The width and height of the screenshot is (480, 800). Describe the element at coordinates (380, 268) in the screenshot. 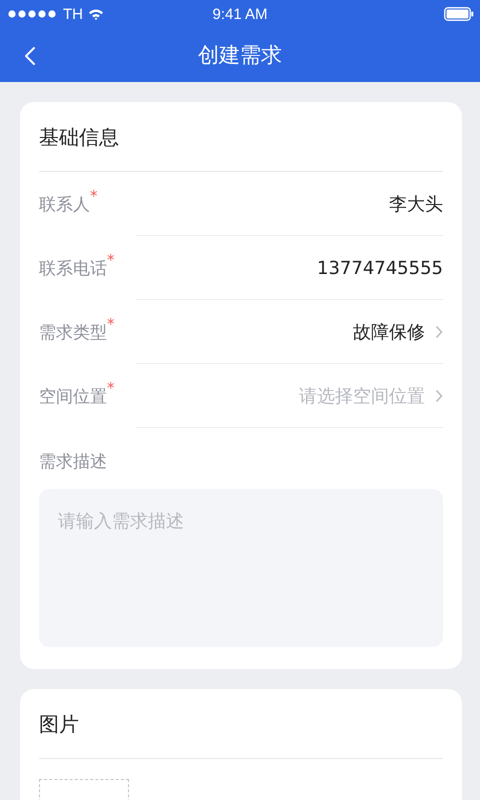

I see `text-field: 13774745555` at that location.